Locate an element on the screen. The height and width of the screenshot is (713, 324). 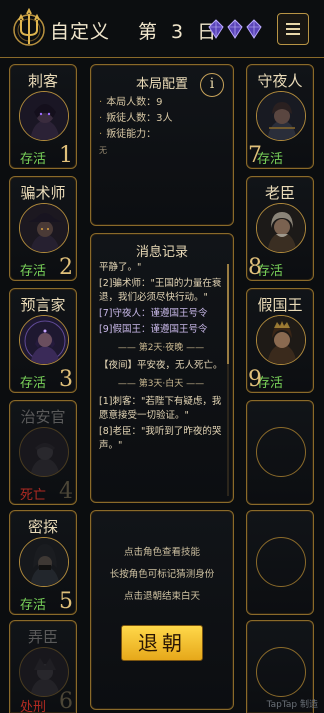
player-card-6: 弄臣 处刑 6 is located at coordinates (43, 666).